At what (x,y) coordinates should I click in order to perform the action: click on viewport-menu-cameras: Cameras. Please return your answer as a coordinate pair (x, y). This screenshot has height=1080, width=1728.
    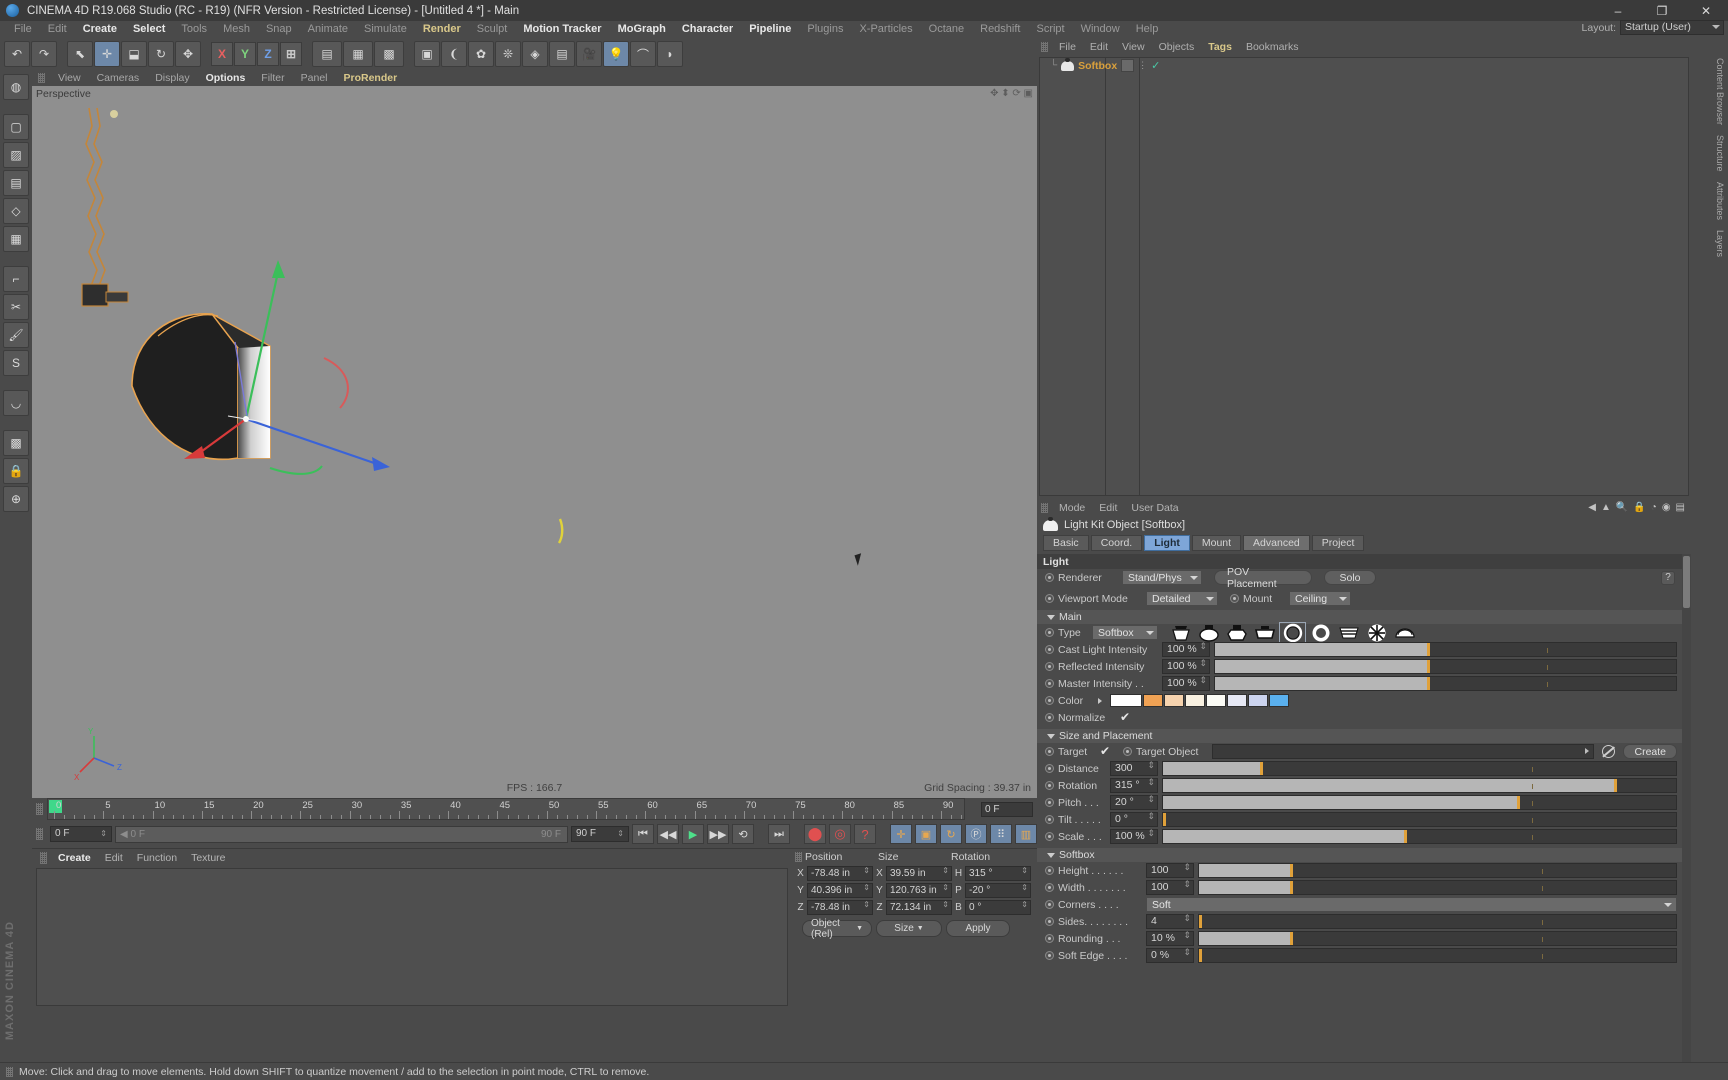
    Looking at the image, I should click on (118, 78).